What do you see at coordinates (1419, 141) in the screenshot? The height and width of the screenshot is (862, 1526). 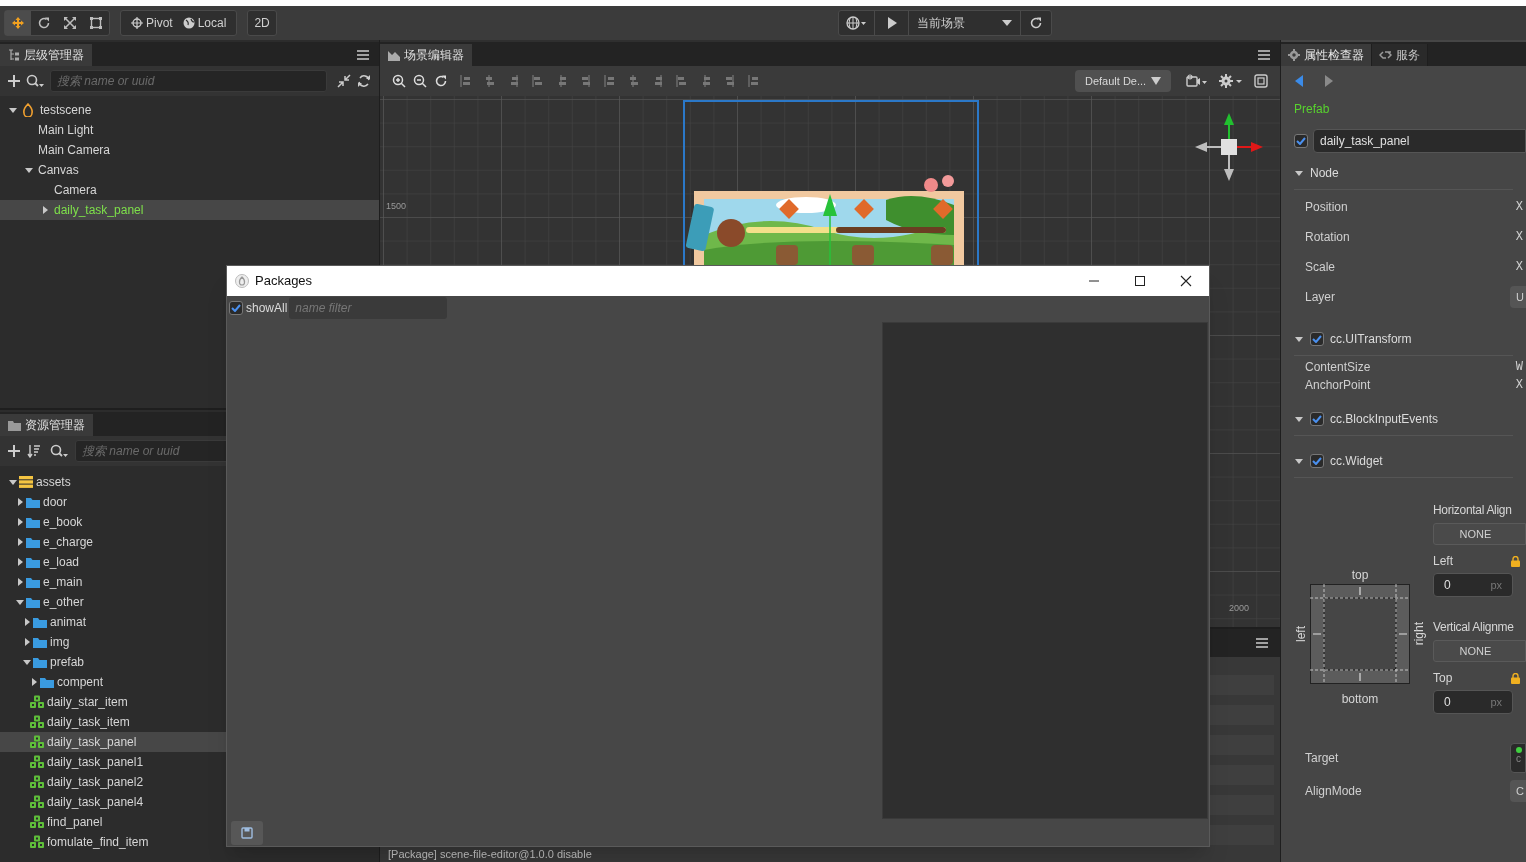 I see `node-name-field: daily_task_panel` at bounding box center [1419, 141].